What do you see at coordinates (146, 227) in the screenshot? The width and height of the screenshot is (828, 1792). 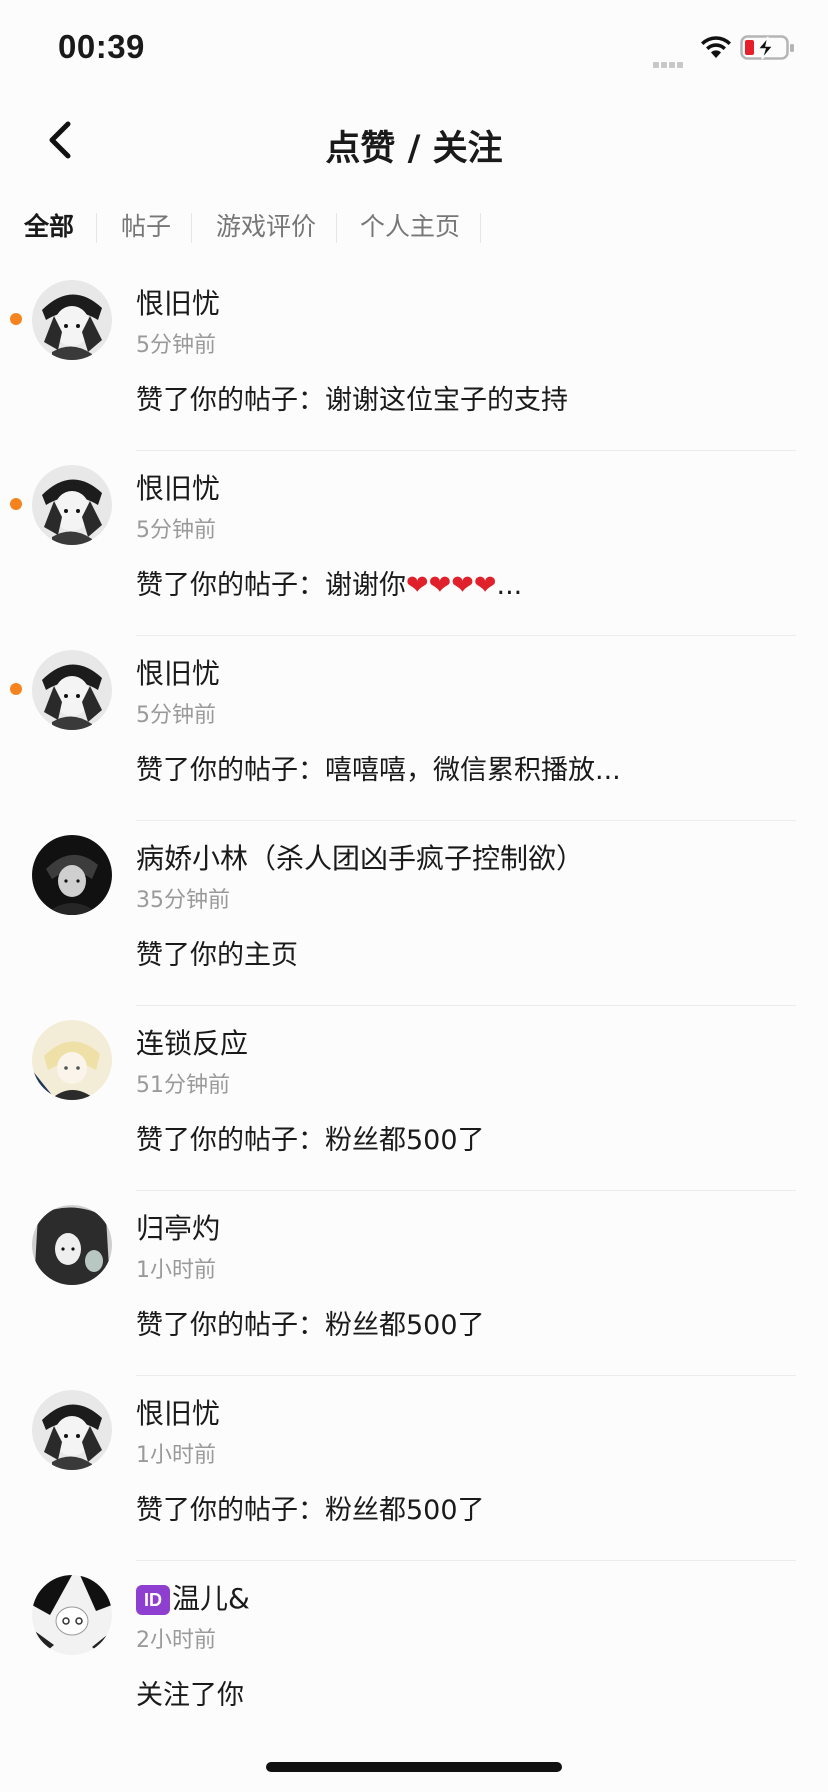 I see `tab-posts: 帖子` at bounding box center [146, 227].